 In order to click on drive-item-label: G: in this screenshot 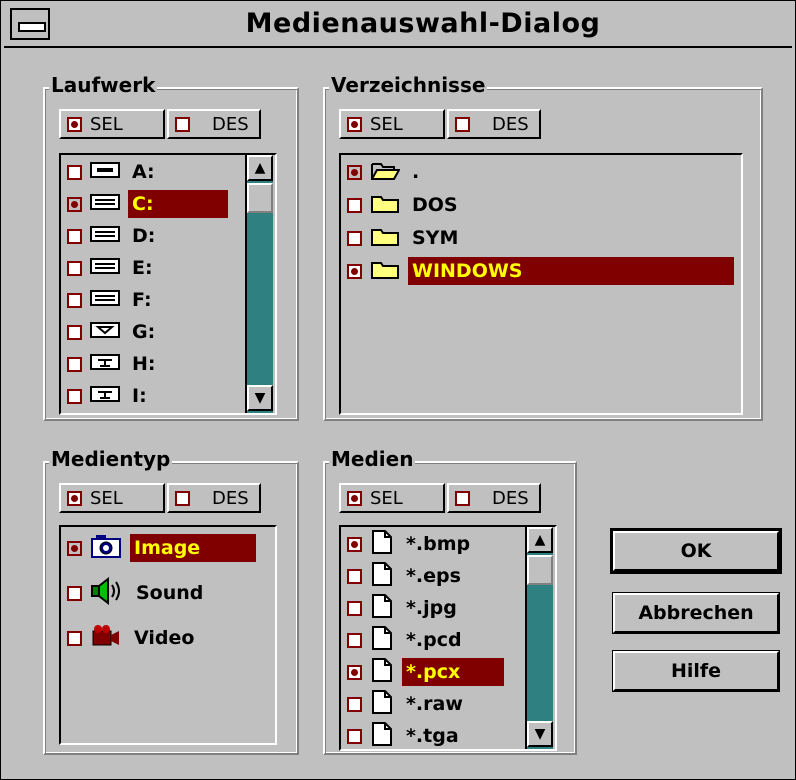, I will do `click(144, 332)`.